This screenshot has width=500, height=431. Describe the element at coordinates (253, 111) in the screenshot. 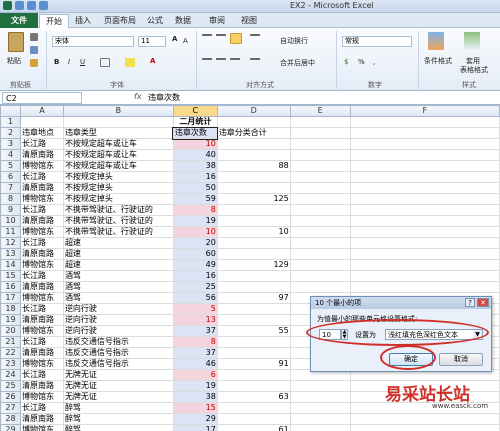

I see `column-header-d: D` at that location.